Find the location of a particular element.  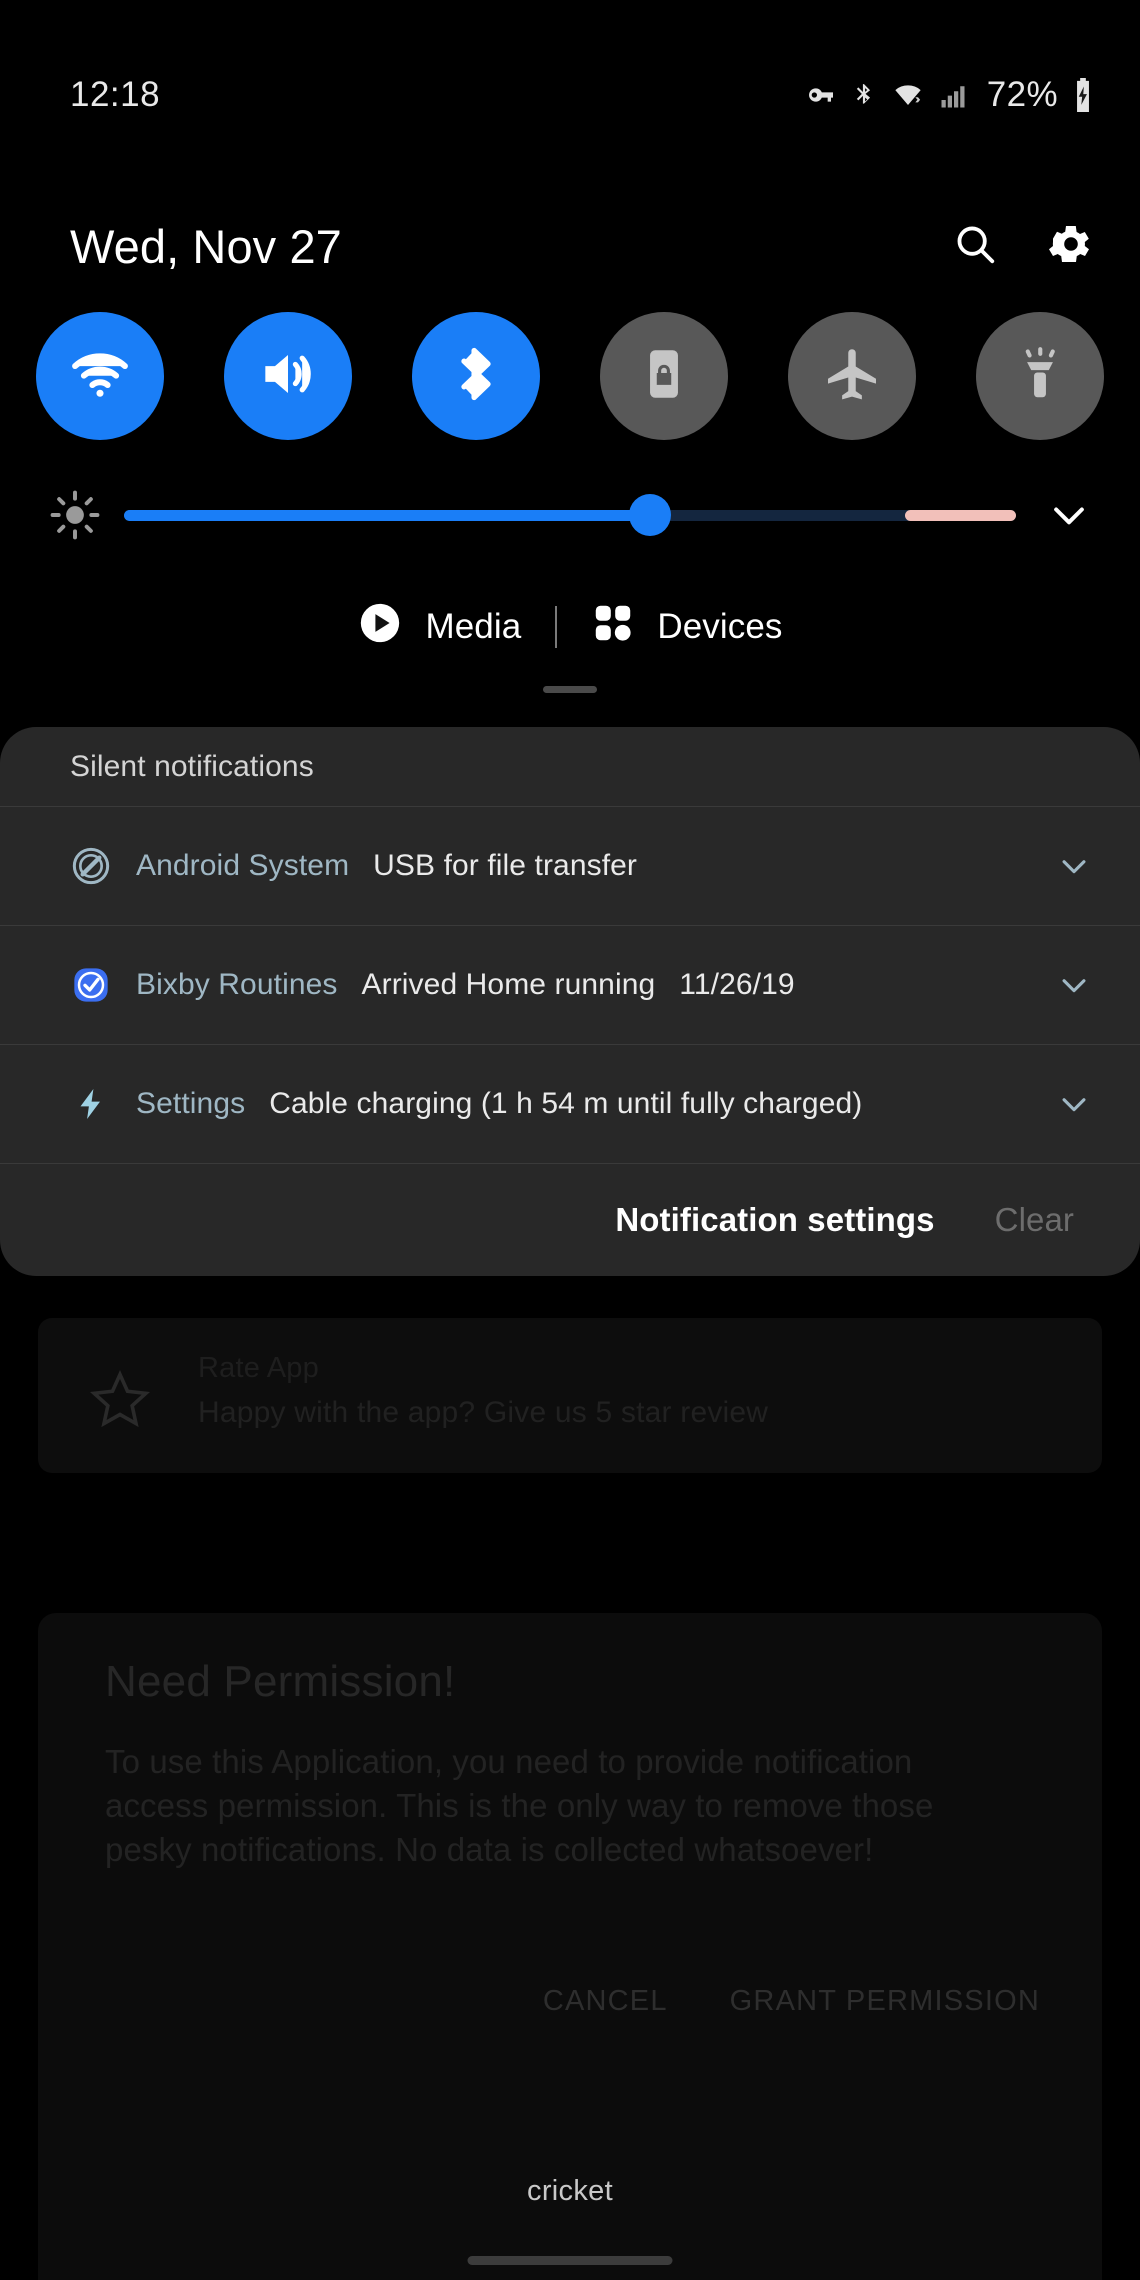

devices-label: Devices is located at coordinates (720, 626).